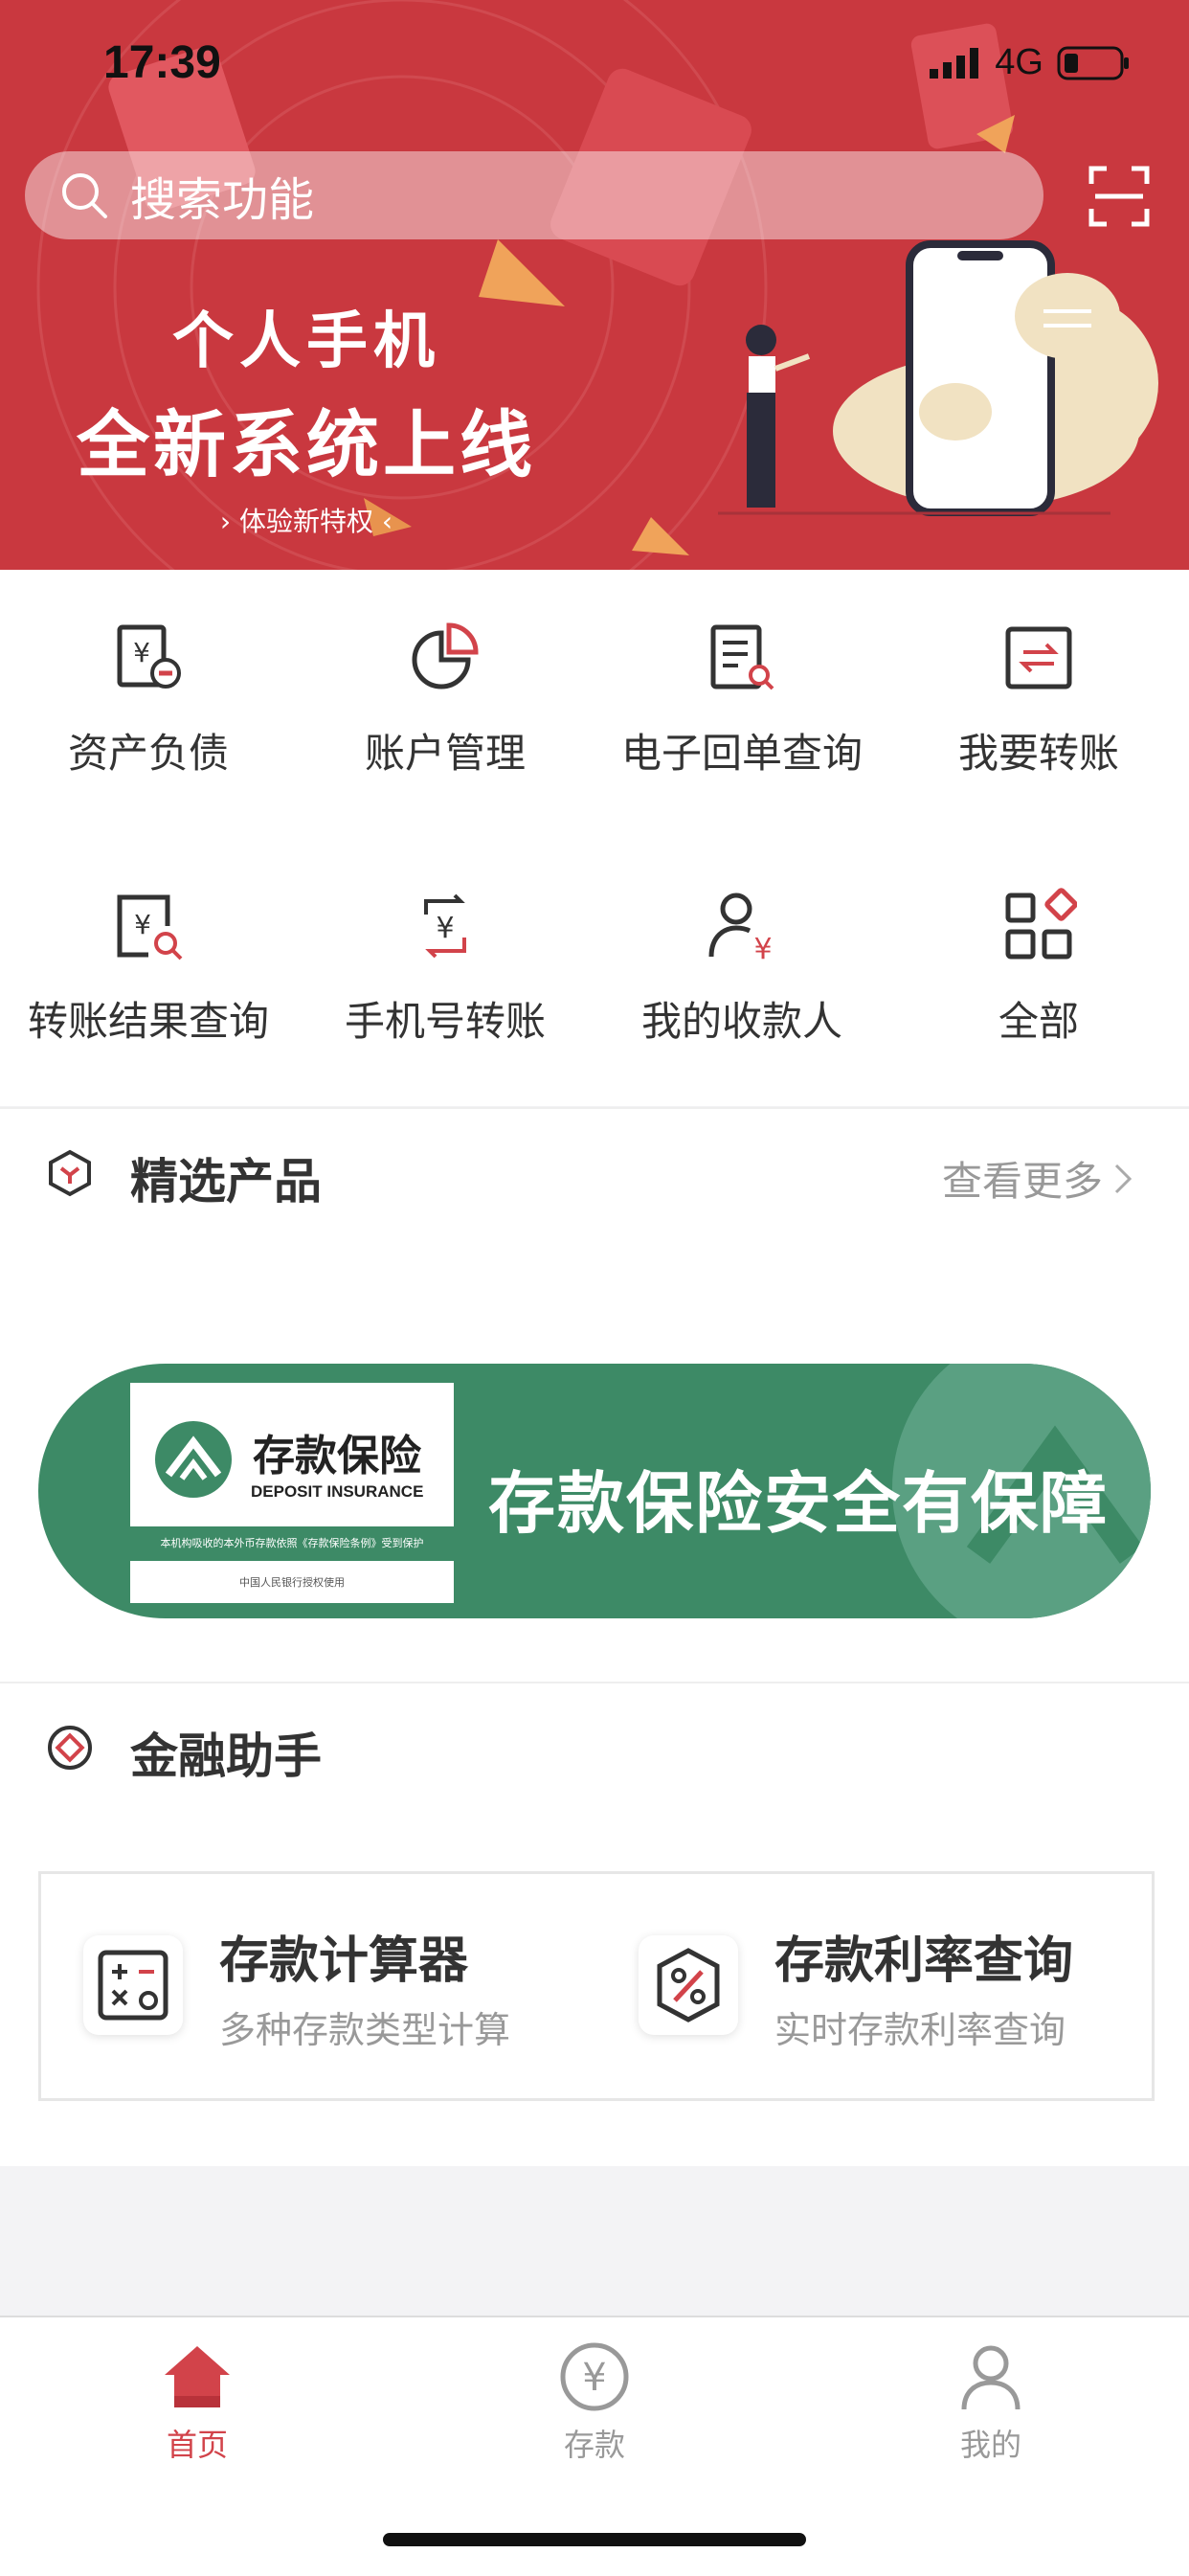  I want to click on tab-mine-label: 我的, so click(990, 2445).